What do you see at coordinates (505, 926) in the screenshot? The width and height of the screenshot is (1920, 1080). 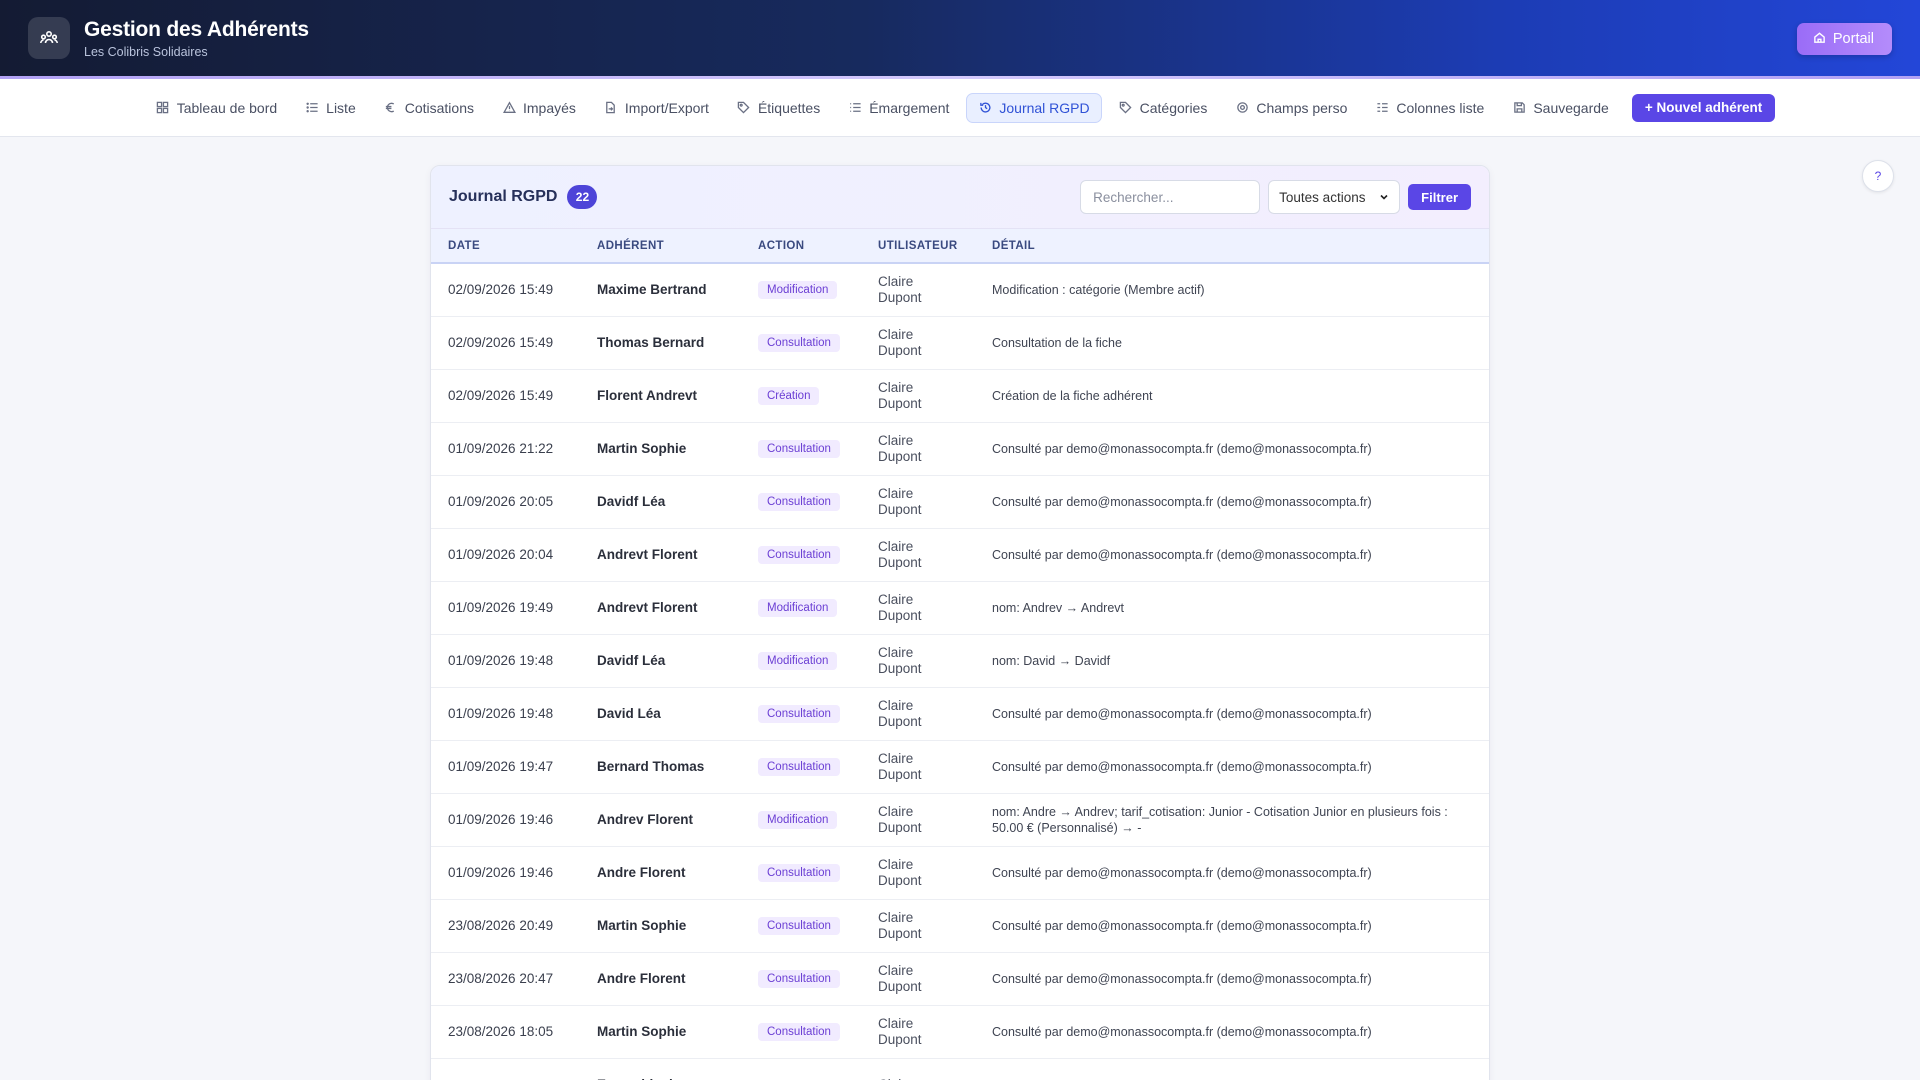 I see `cell-date: 23/08/2026 20:49` at bounding box center [505, 926].